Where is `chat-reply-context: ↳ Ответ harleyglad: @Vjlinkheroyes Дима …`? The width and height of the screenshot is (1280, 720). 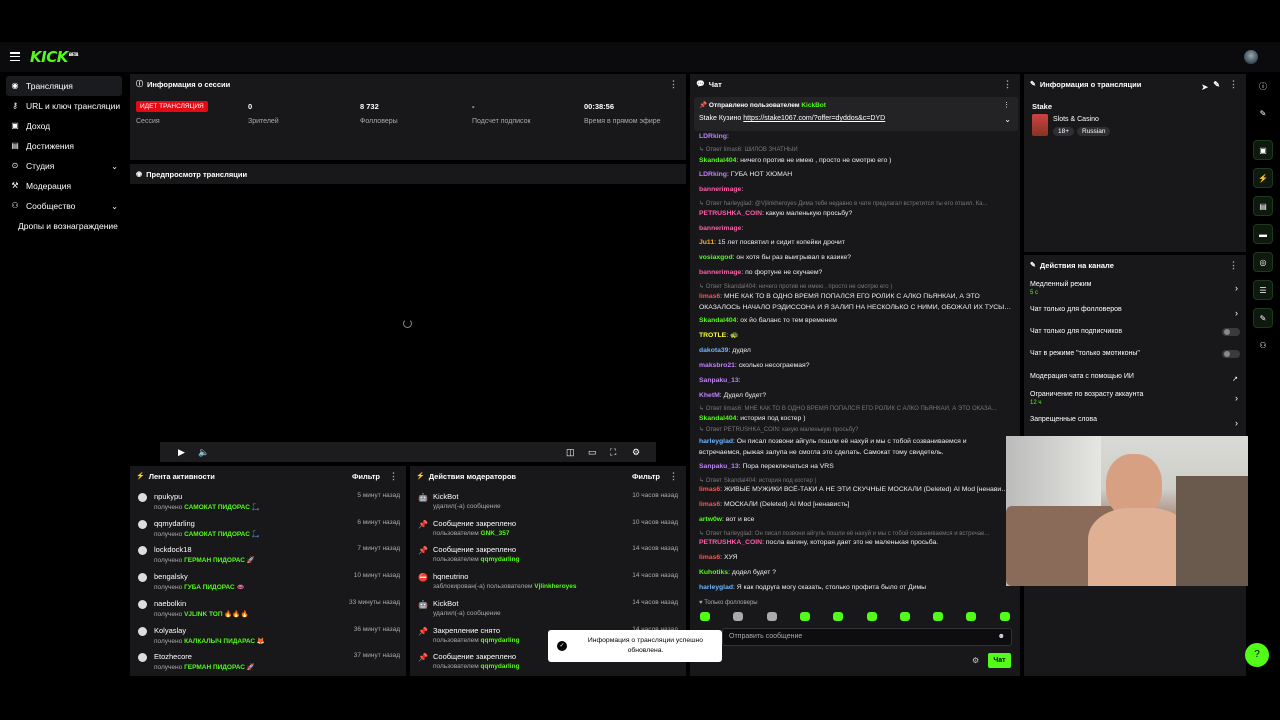 chat-reply-context: ↳ Ответ harleyglad: @Vjlinkheroyes Дима … is located at coordinates (855, 204).